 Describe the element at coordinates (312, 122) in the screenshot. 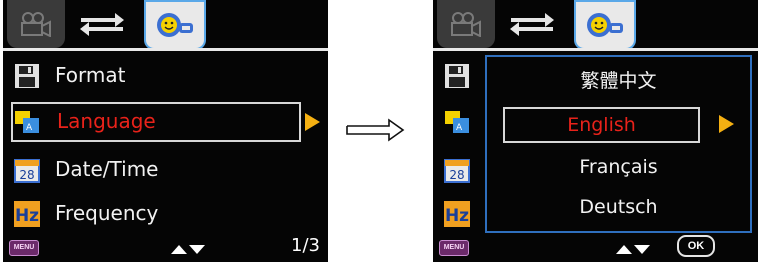

I see `submenu-arrow-icon` at that location.